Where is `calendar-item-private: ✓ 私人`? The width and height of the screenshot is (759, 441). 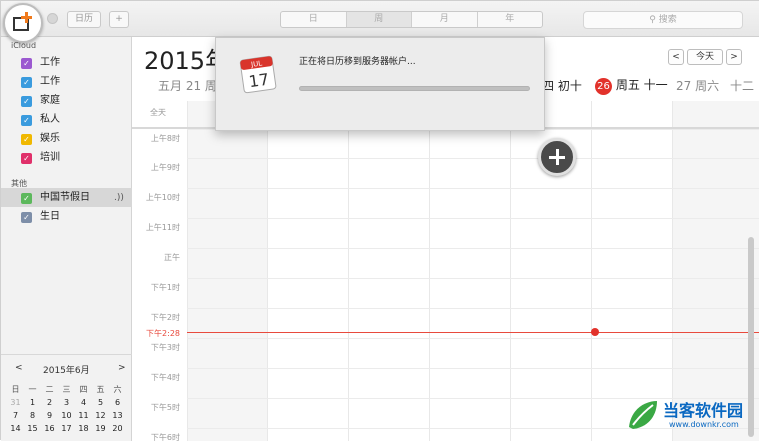
calendar-item-private: ✓ 私人 is located at coordinates (76, 120).